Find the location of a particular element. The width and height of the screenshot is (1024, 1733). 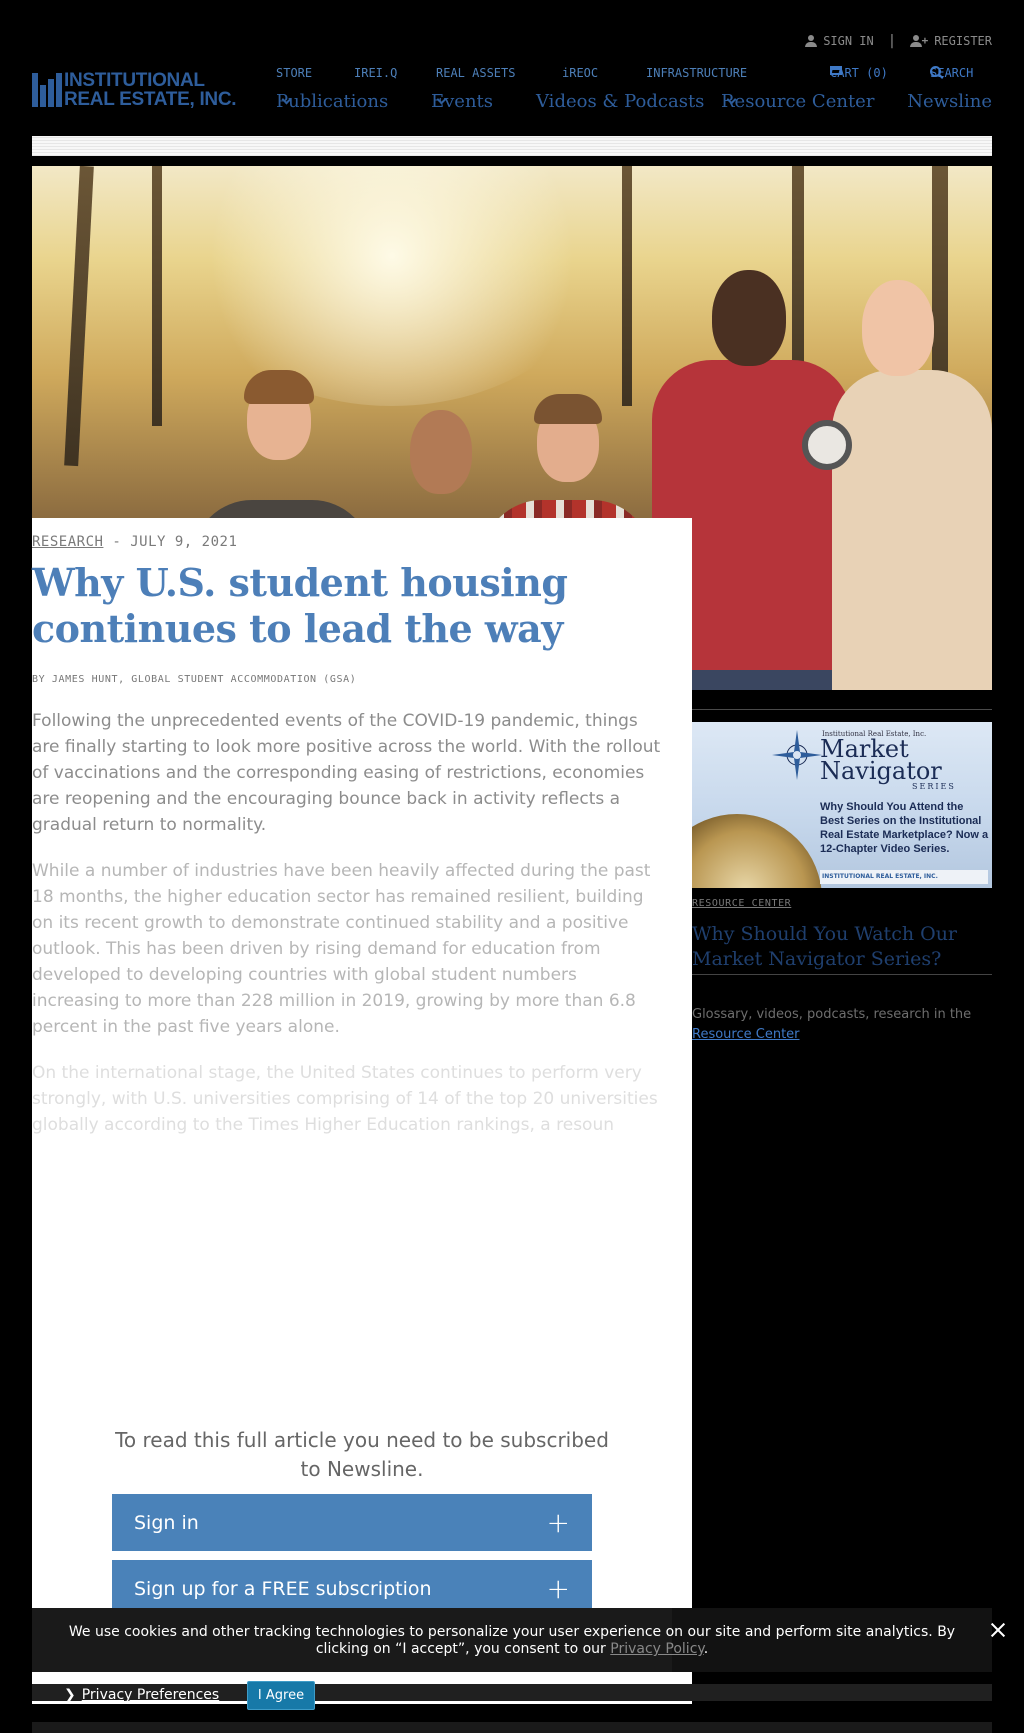

nav-publications: Publications is located at coordinates (332, 101).